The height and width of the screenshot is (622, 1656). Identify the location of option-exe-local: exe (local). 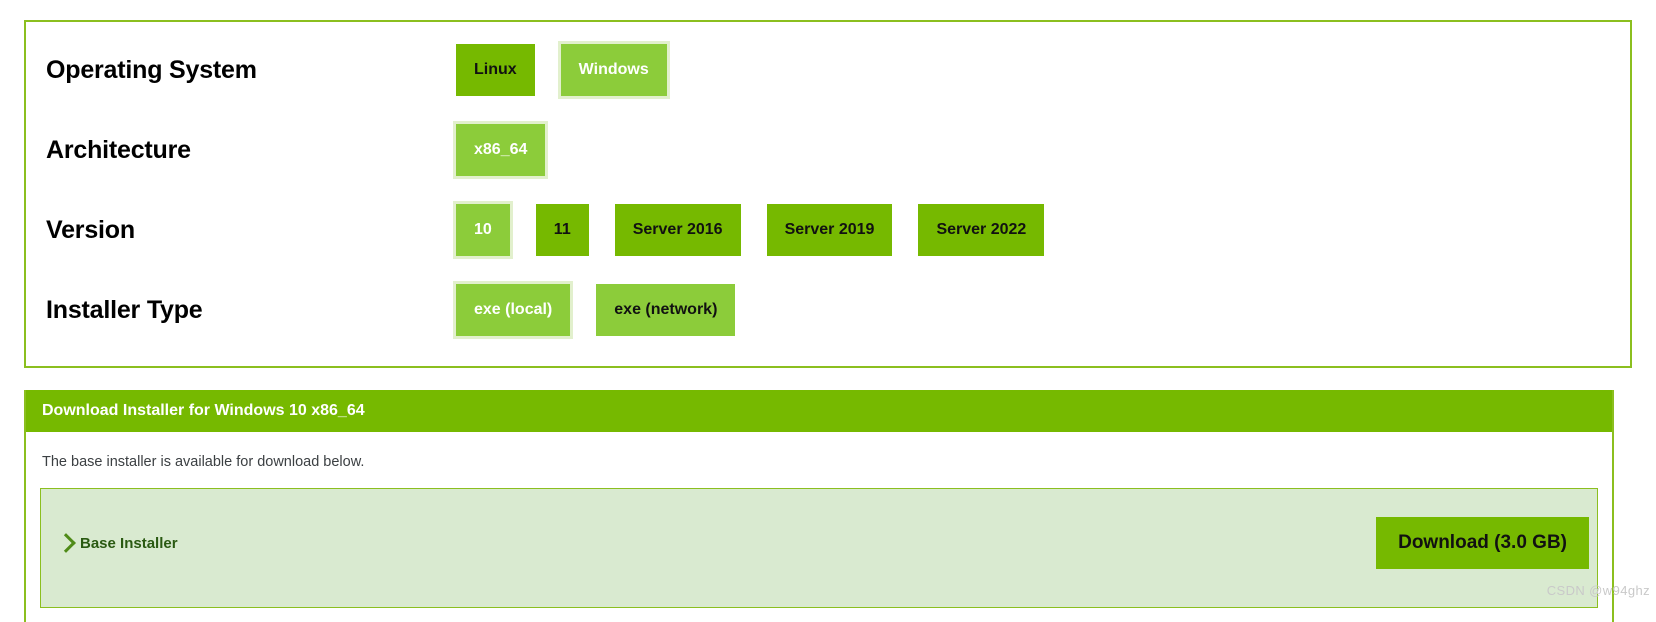
(513, 310).